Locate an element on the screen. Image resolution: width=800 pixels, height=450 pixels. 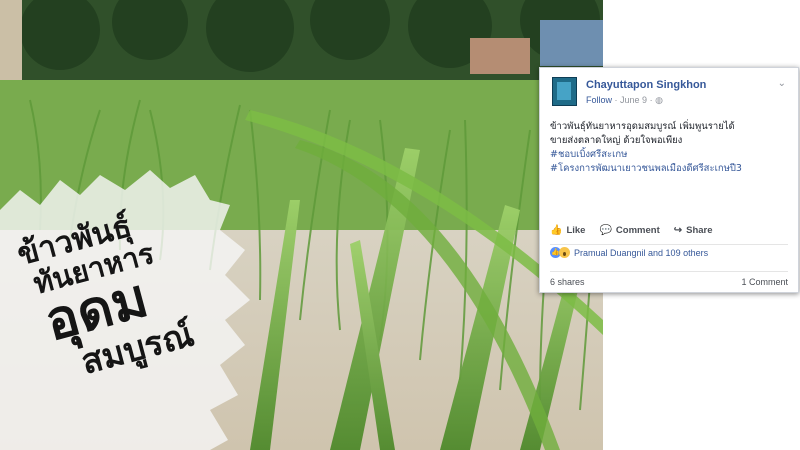
reactions-text: Pramual Duangnil and 109 others is located at coordinates (641, 253).